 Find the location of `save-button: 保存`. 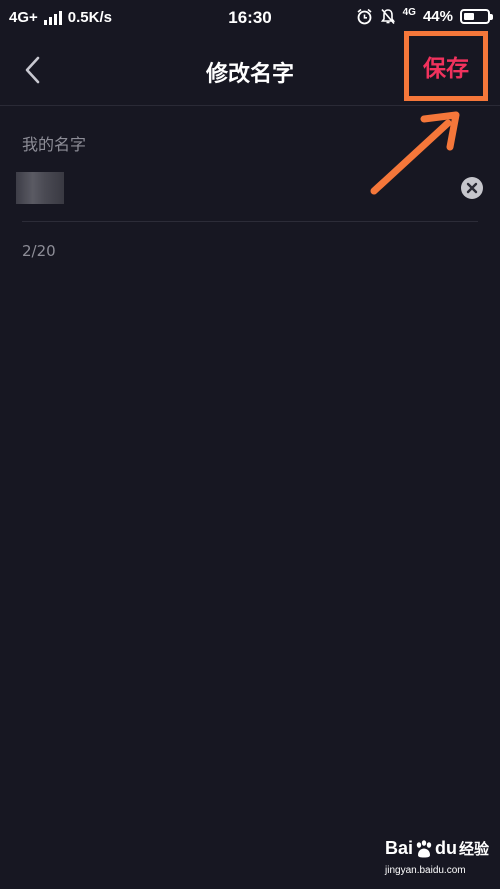

save-button: 保存 is located at coordinates (446, 66).